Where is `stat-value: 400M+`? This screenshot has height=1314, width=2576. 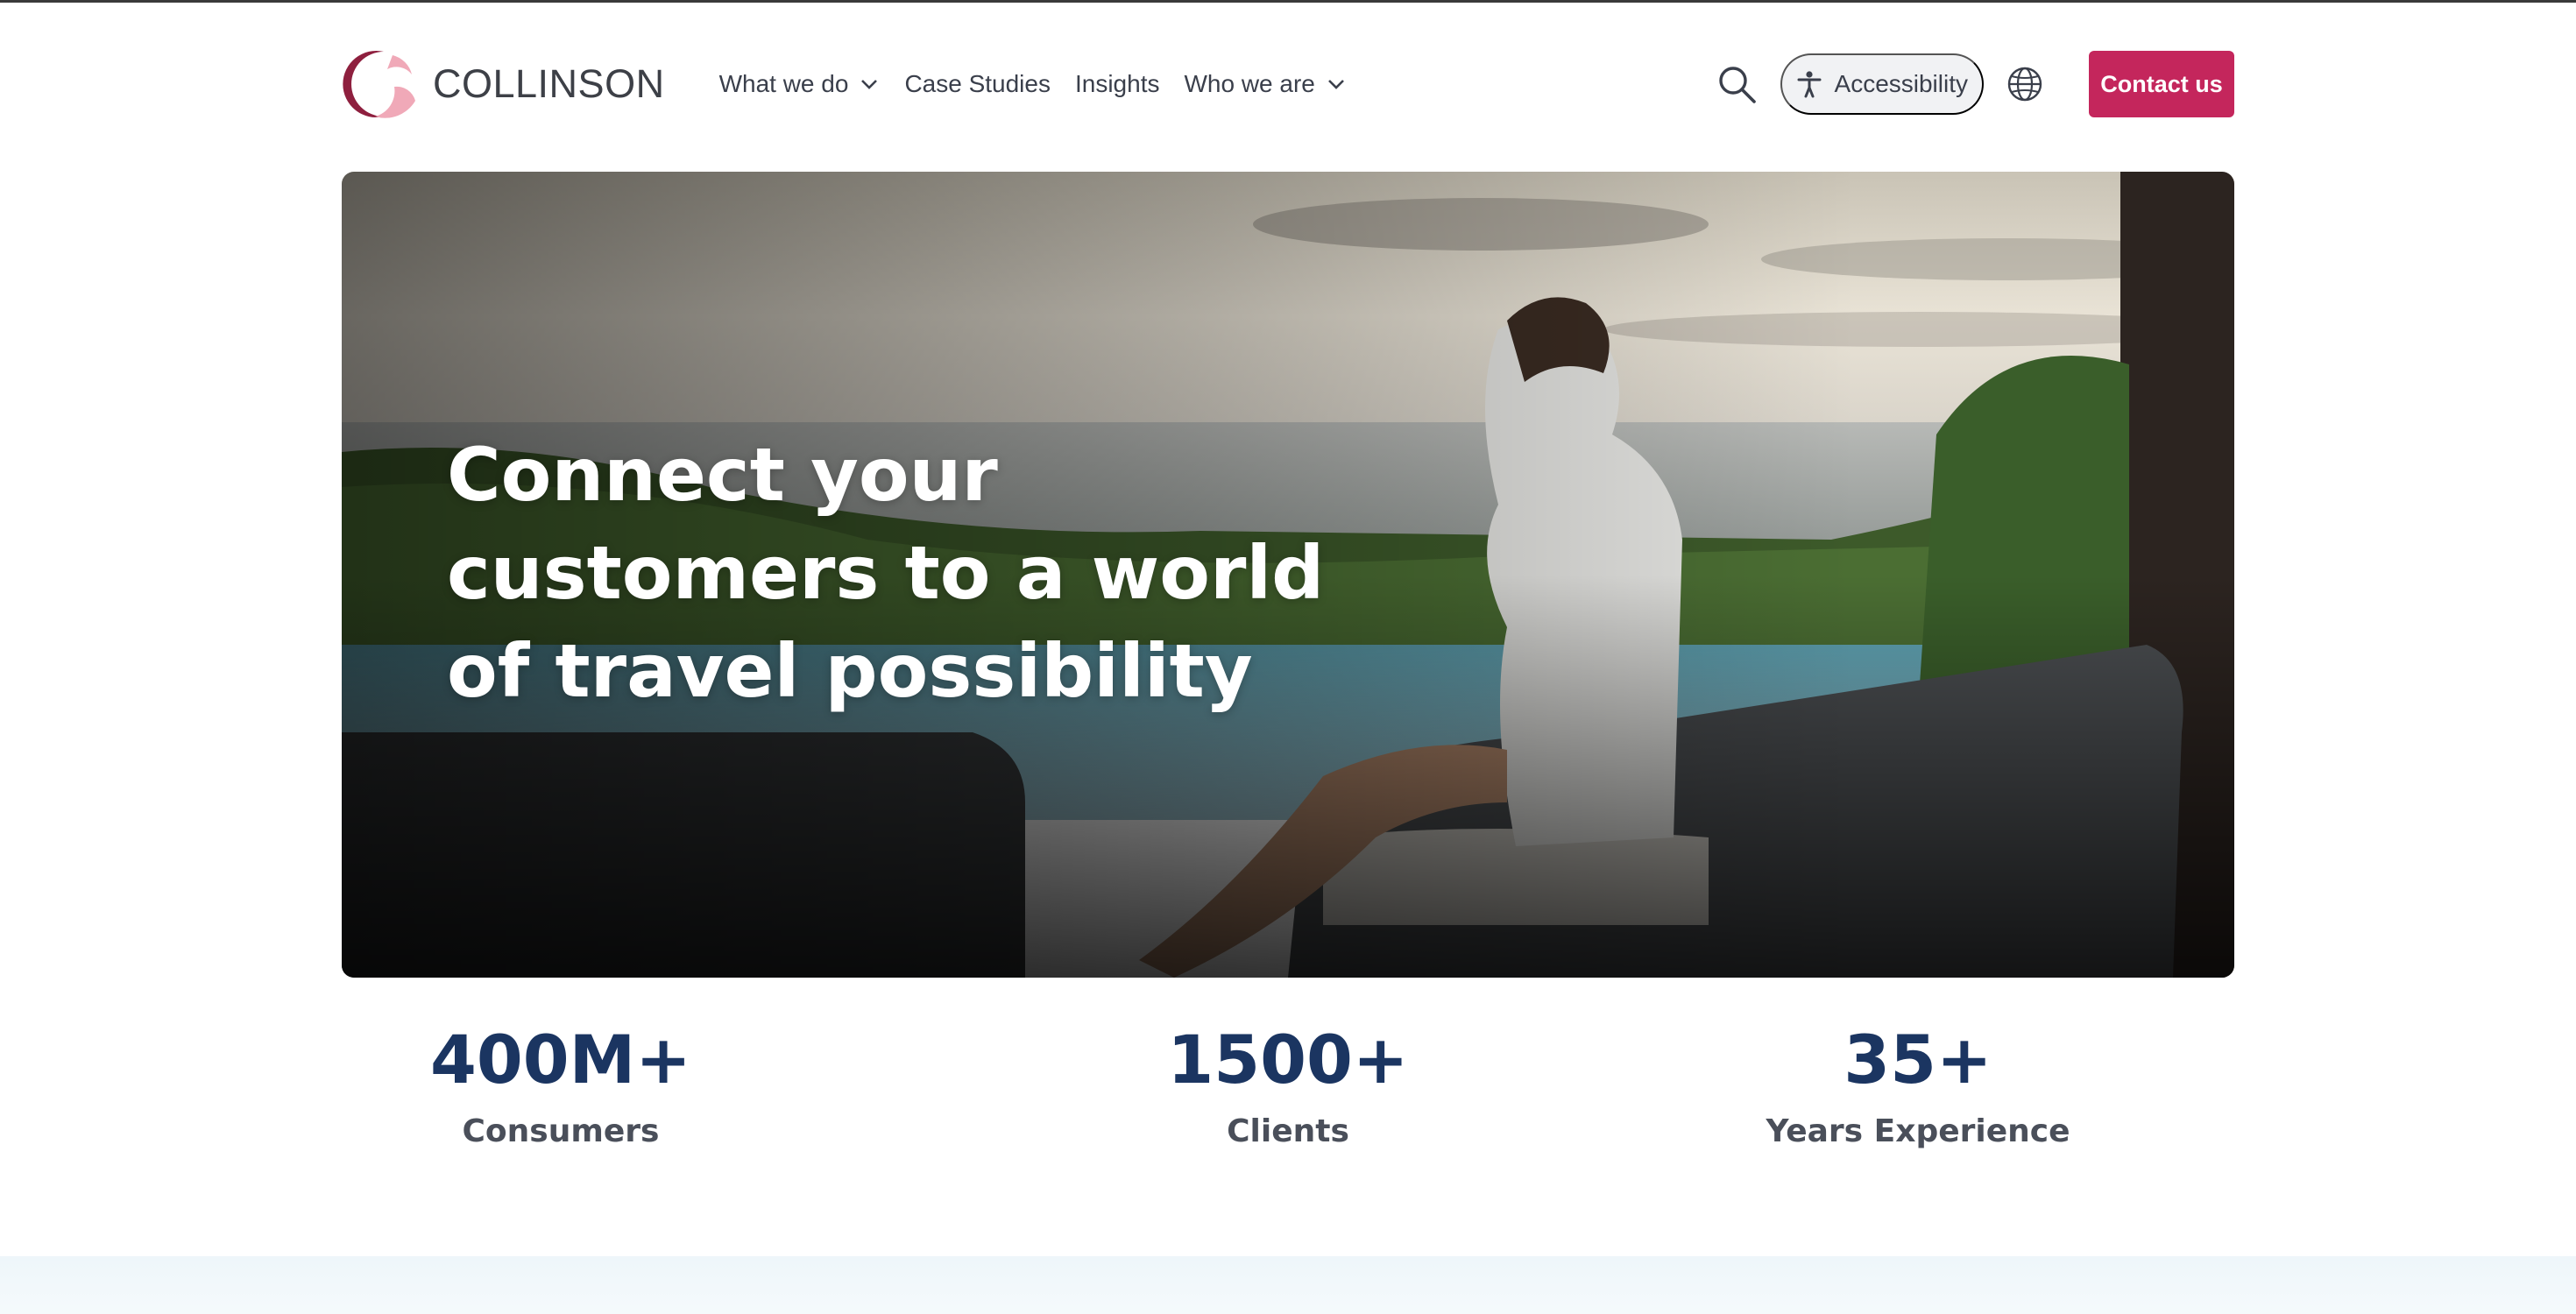
stat-value: 400M+ is located at coordinates (560, 1060).